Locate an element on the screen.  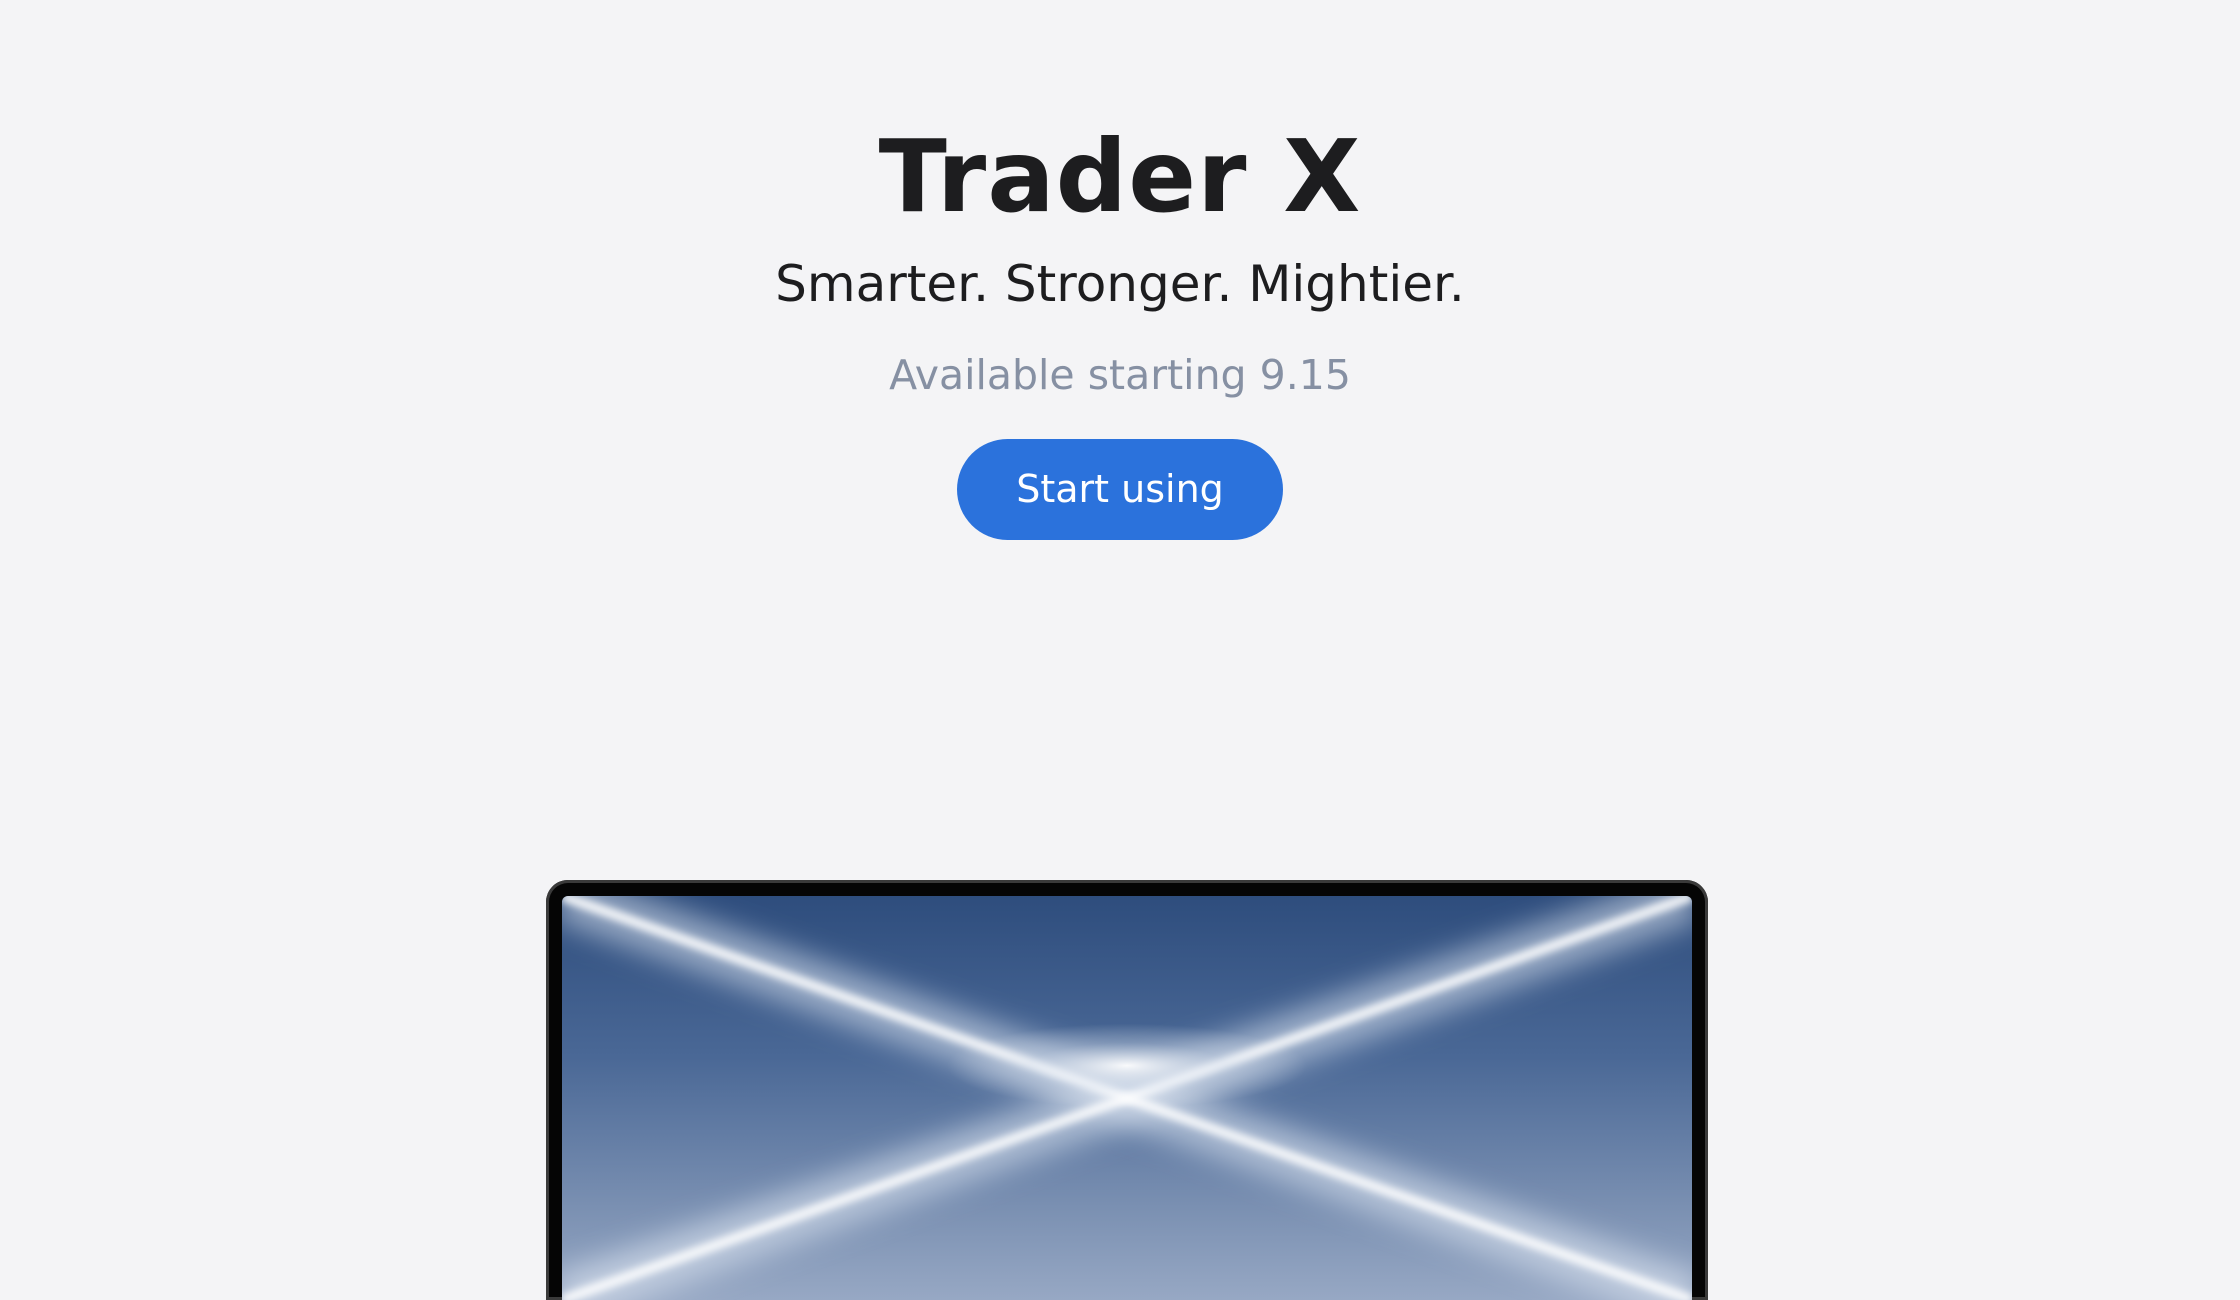
tagline: Smarter. Stronger. Mightier. is located at coordinates (1120, 284).